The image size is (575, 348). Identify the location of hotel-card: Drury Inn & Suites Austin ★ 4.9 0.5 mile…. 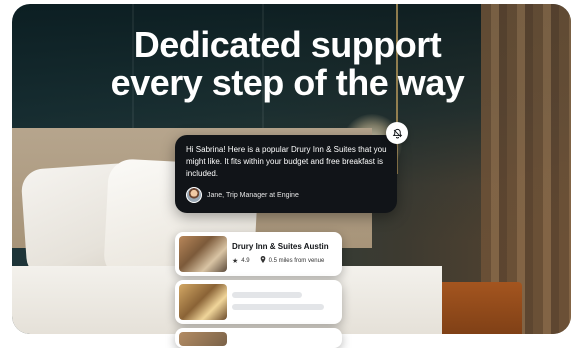
(258, 254).